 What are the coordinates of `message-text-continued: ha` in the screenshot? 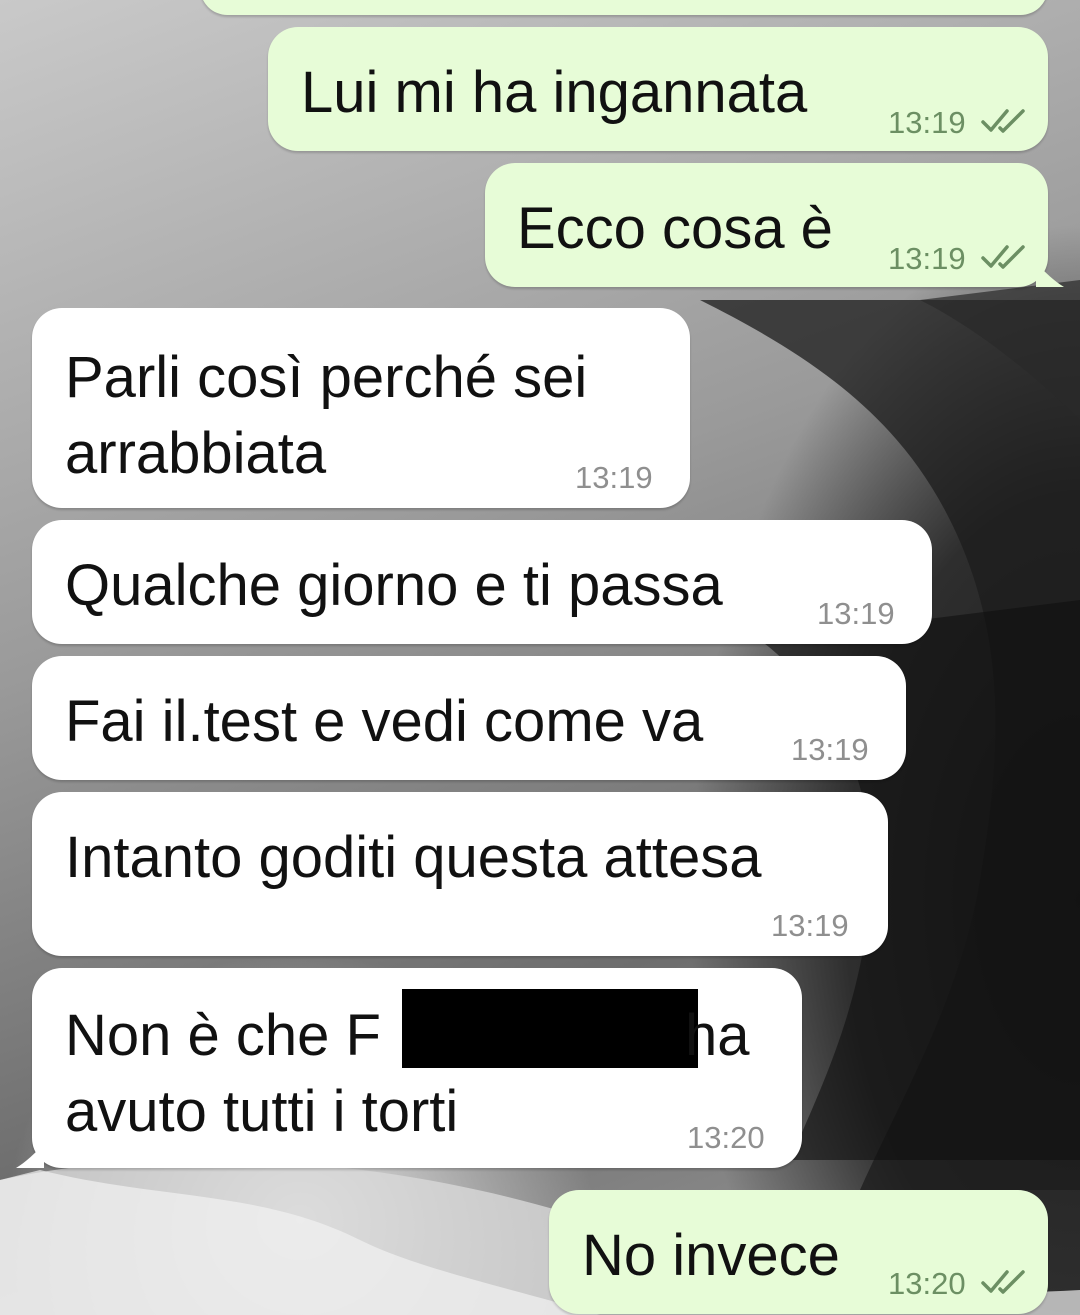 It's located at (717, 1035).